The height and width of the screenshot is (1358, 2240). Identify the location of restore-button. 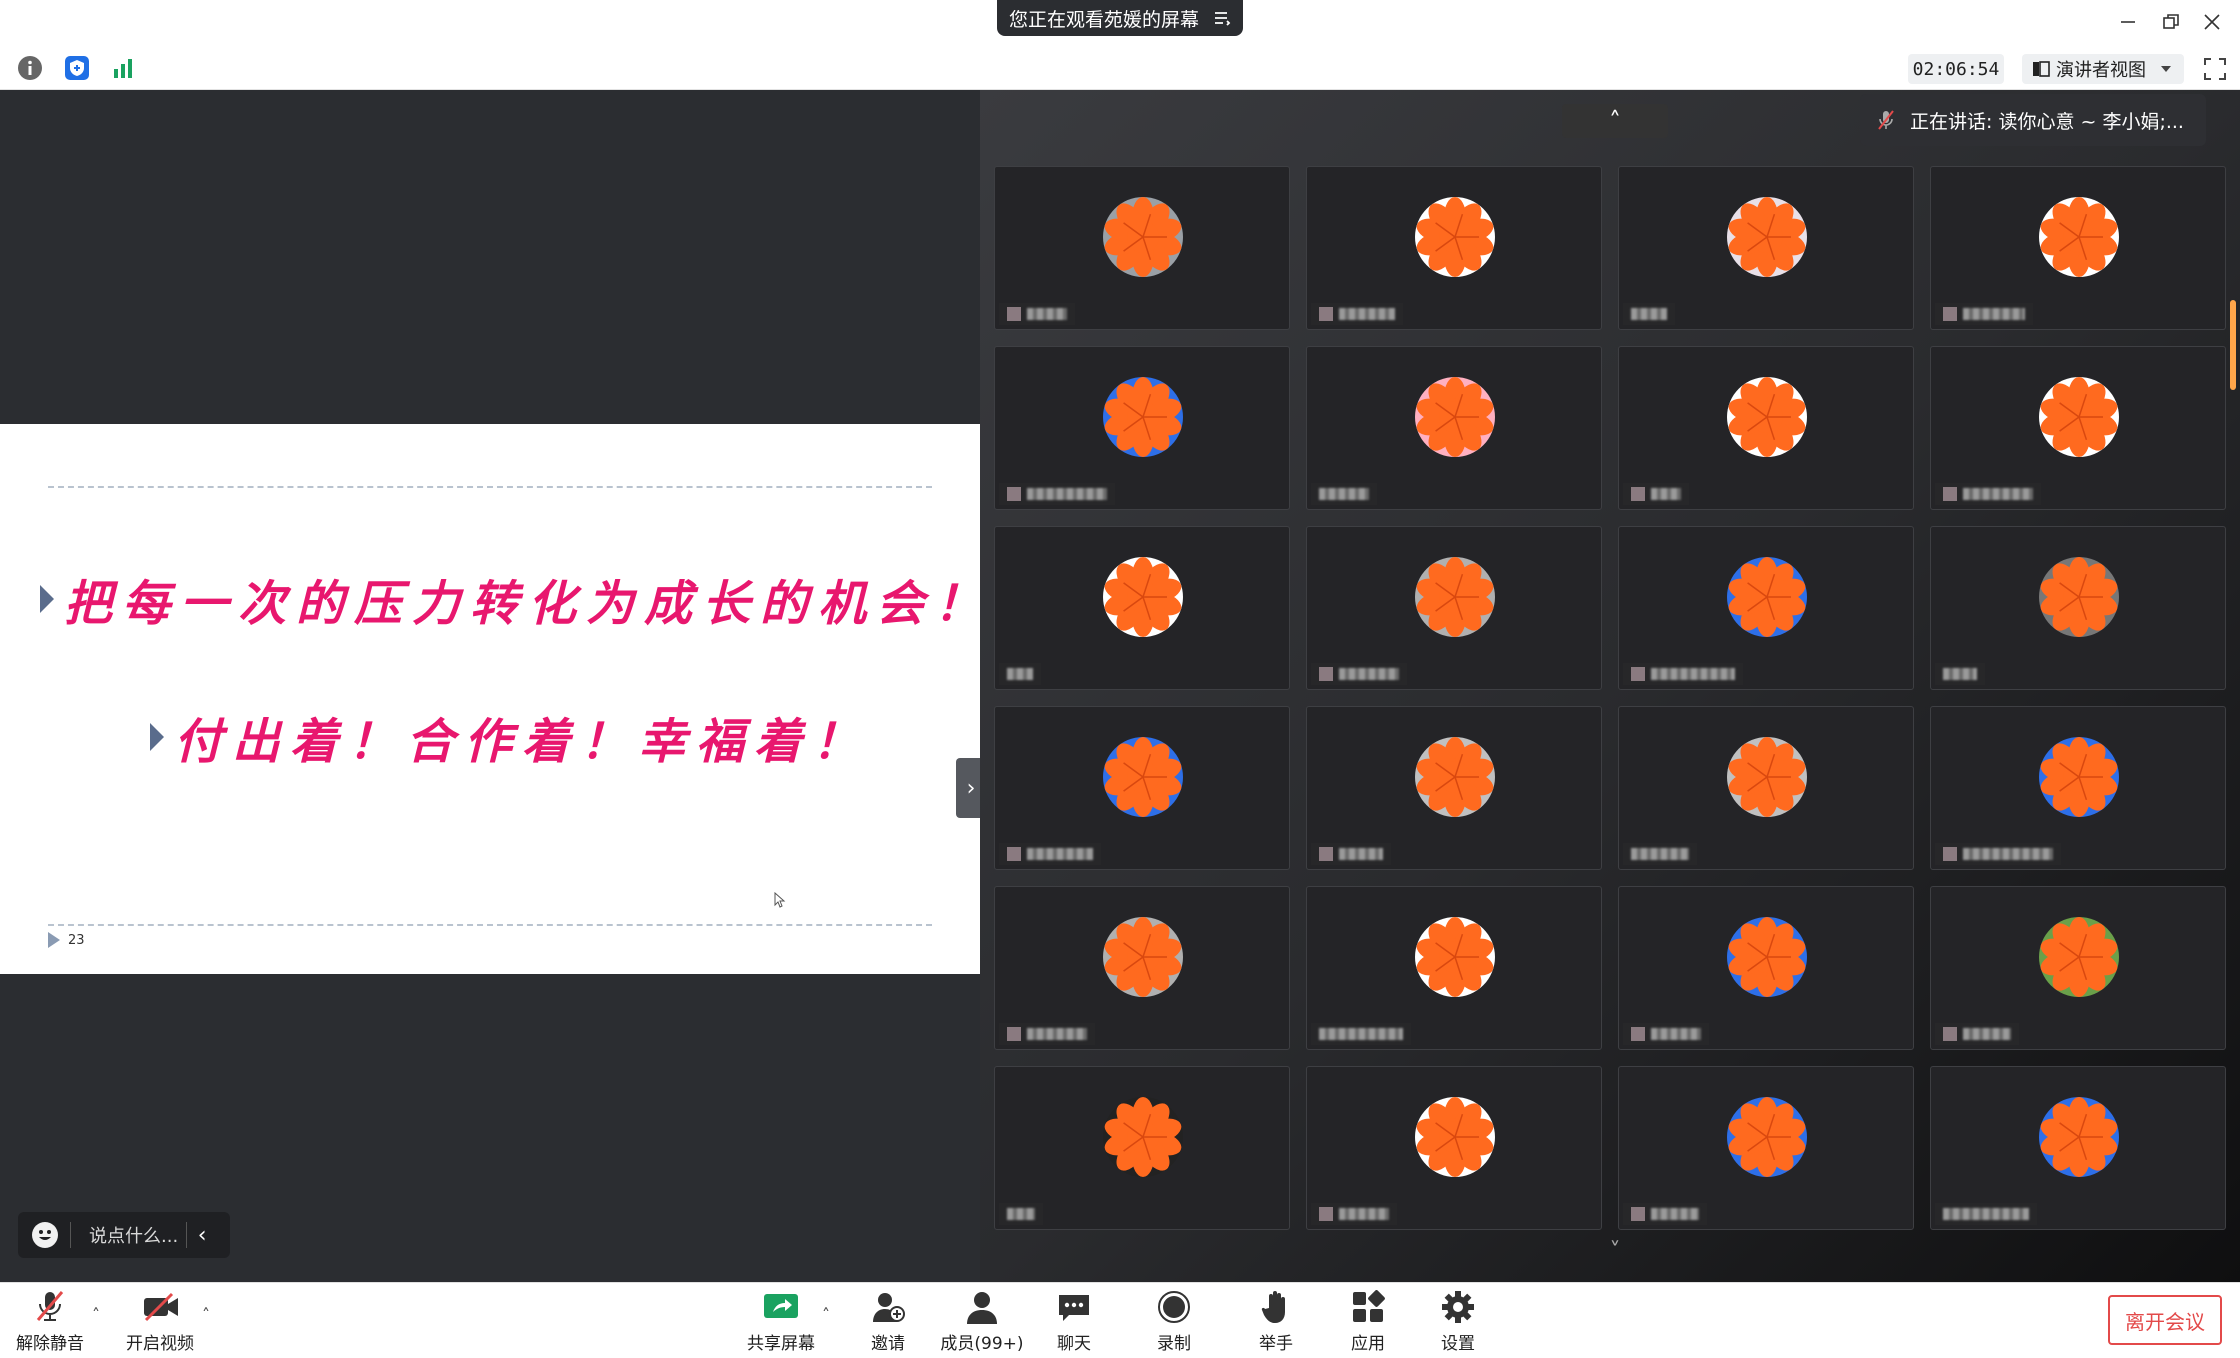
(2171, 22).